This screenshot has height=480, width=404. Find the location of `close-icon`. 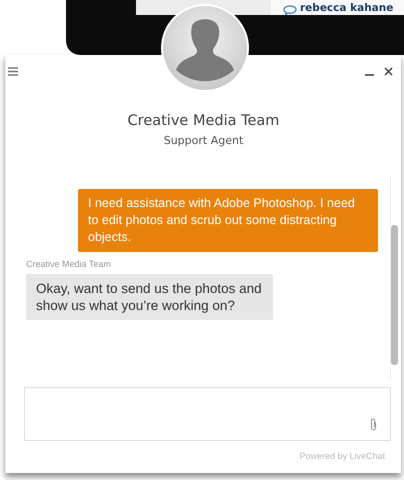

close-icon is located at coordinates (388, 71).